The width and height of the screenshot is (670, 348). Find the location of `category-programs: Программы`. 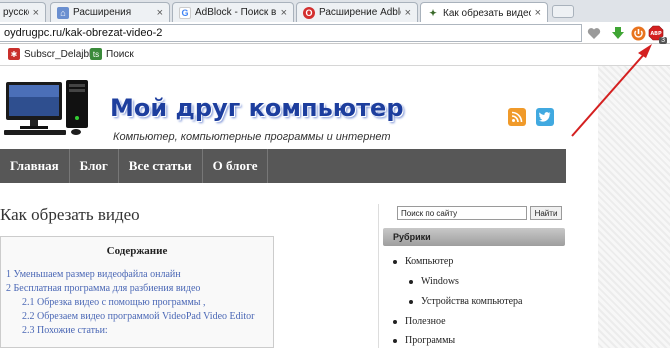

category-programs: Программы is located at coordinates (424, 340).